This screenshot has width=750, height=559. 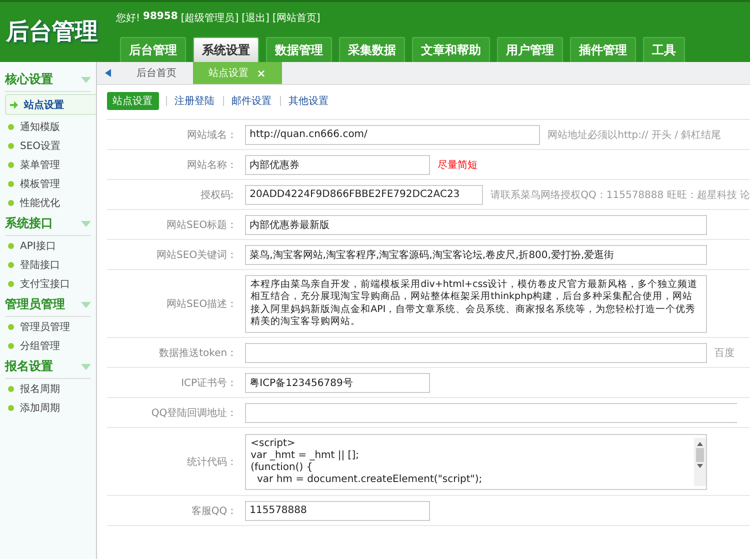 What do you see at coordinates (48, 145) in the screenshot?
I see `sidebar-item: SEO设置` at bounding box center [48, 145].